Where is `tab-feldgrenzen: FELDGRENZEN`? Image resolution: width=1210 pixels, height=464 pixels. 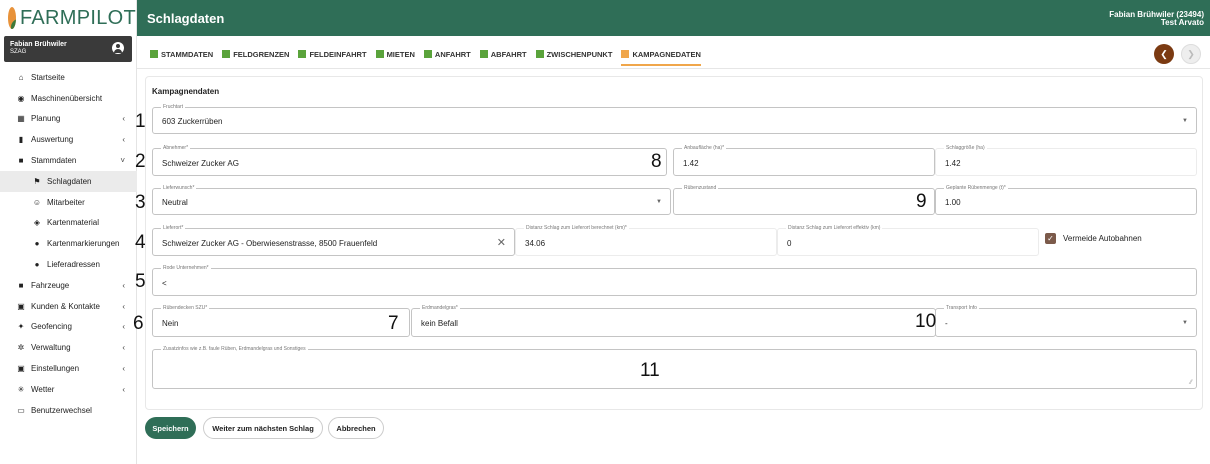 tab-feldgrenzen: FELDGRENZEN is located at coordinates (255, 54).